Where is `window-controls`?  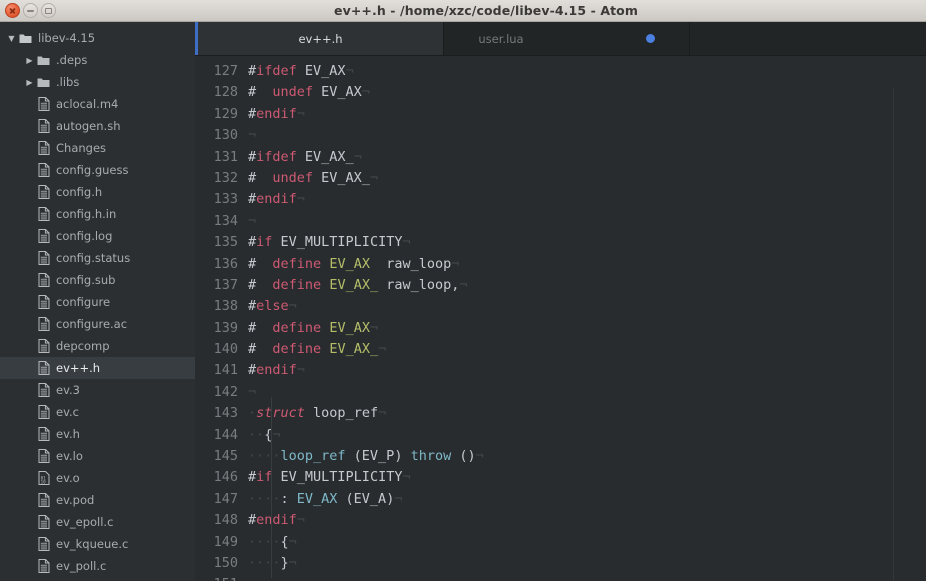
window-controls is located at coordinates (28, 10).